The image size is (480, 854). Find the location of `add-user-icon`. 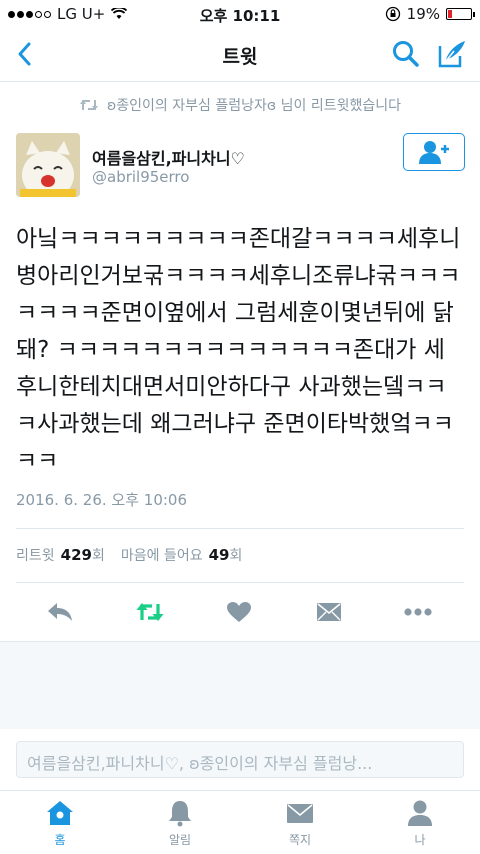

add-user-icon is located at coordinates (434, 152).